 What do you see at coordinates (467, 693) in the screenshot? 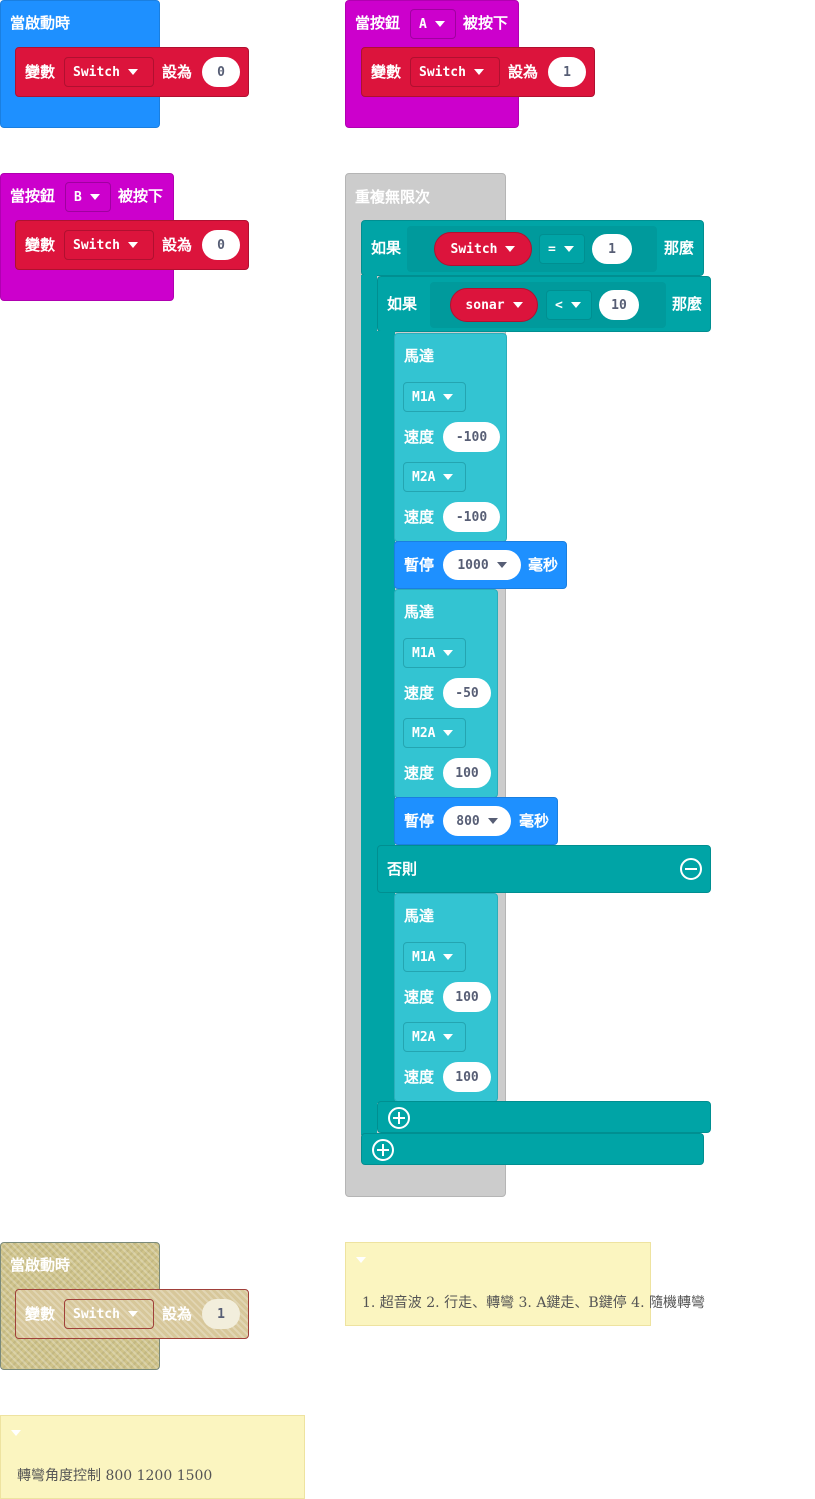
I see `speed-input: -50` at bounding box center [467, 693].